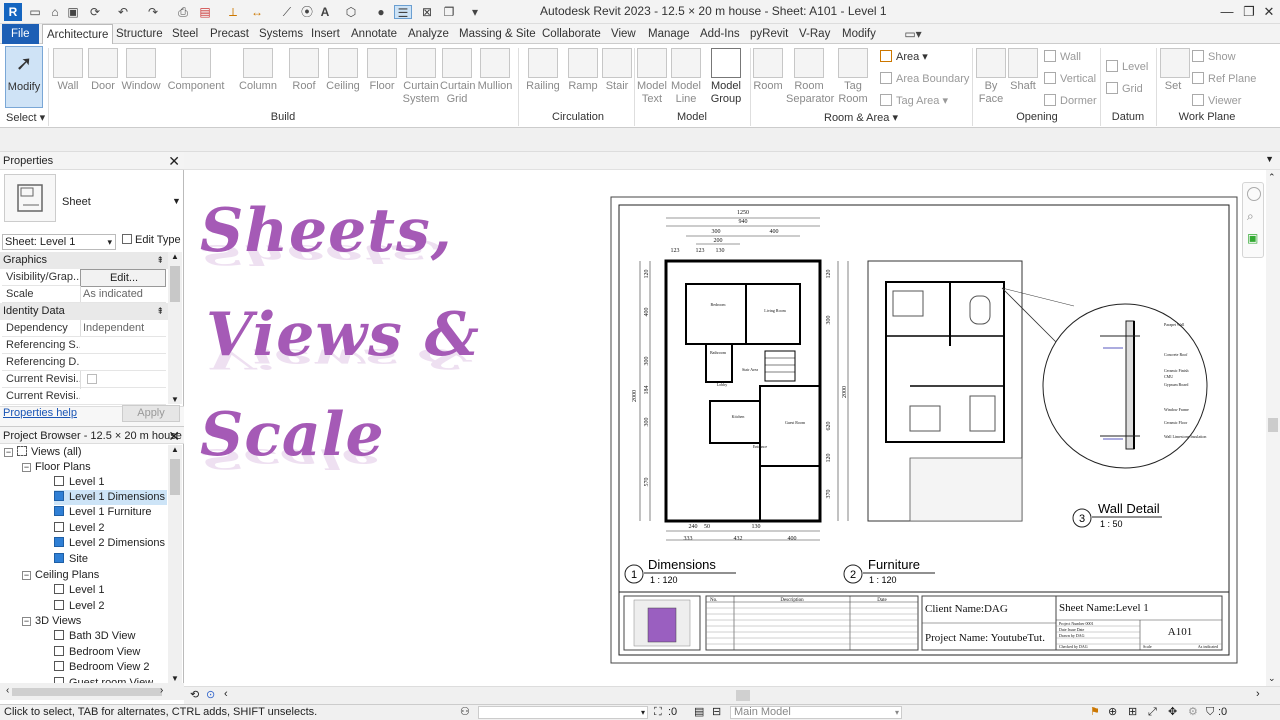 The image size is (1280, 720). Describe the element at coordinates (304, 77) in the screenshot. I see `roof-button: Roof` at that location.